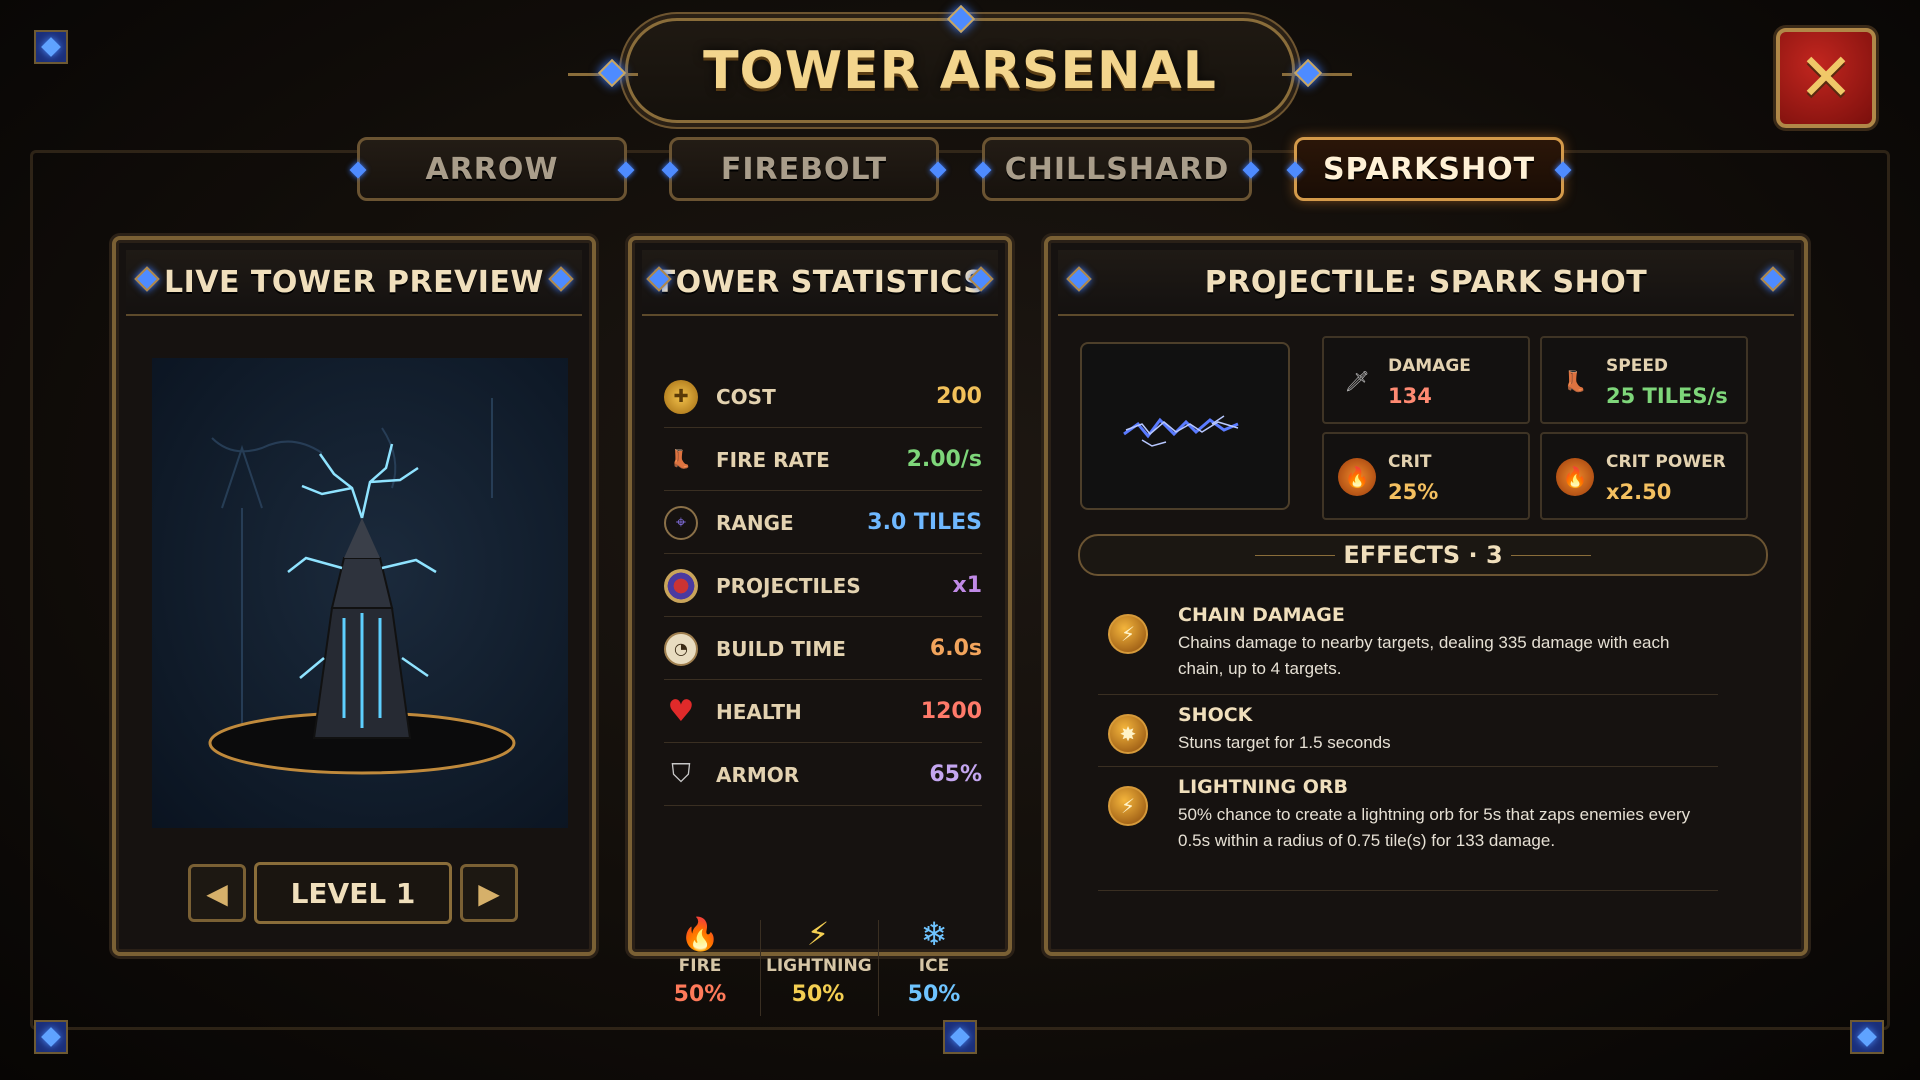 This screenshot has width=1920, height=1080. What do you see at coordinates (823, 712) in the screenshot?
I see `stat-row-health: ♥ HEALTH 1200` at bounding box center [823, 712].